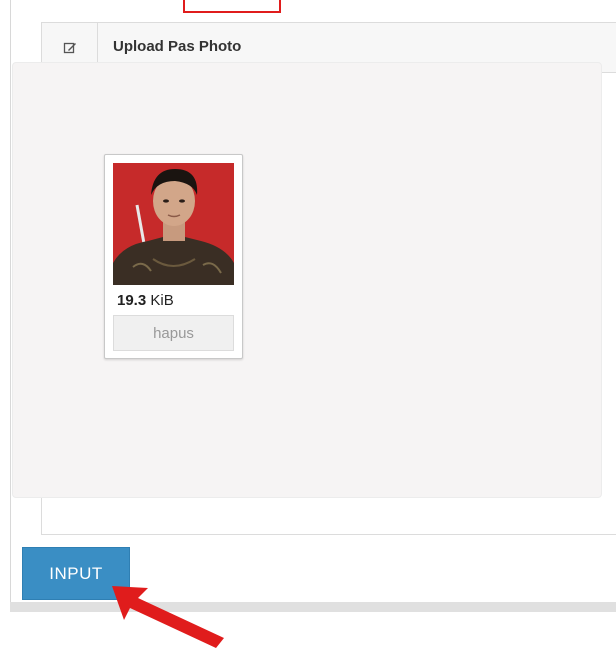  I want to click on photo-preview-card: 19.3 KiB hapus, so click(173, 256).